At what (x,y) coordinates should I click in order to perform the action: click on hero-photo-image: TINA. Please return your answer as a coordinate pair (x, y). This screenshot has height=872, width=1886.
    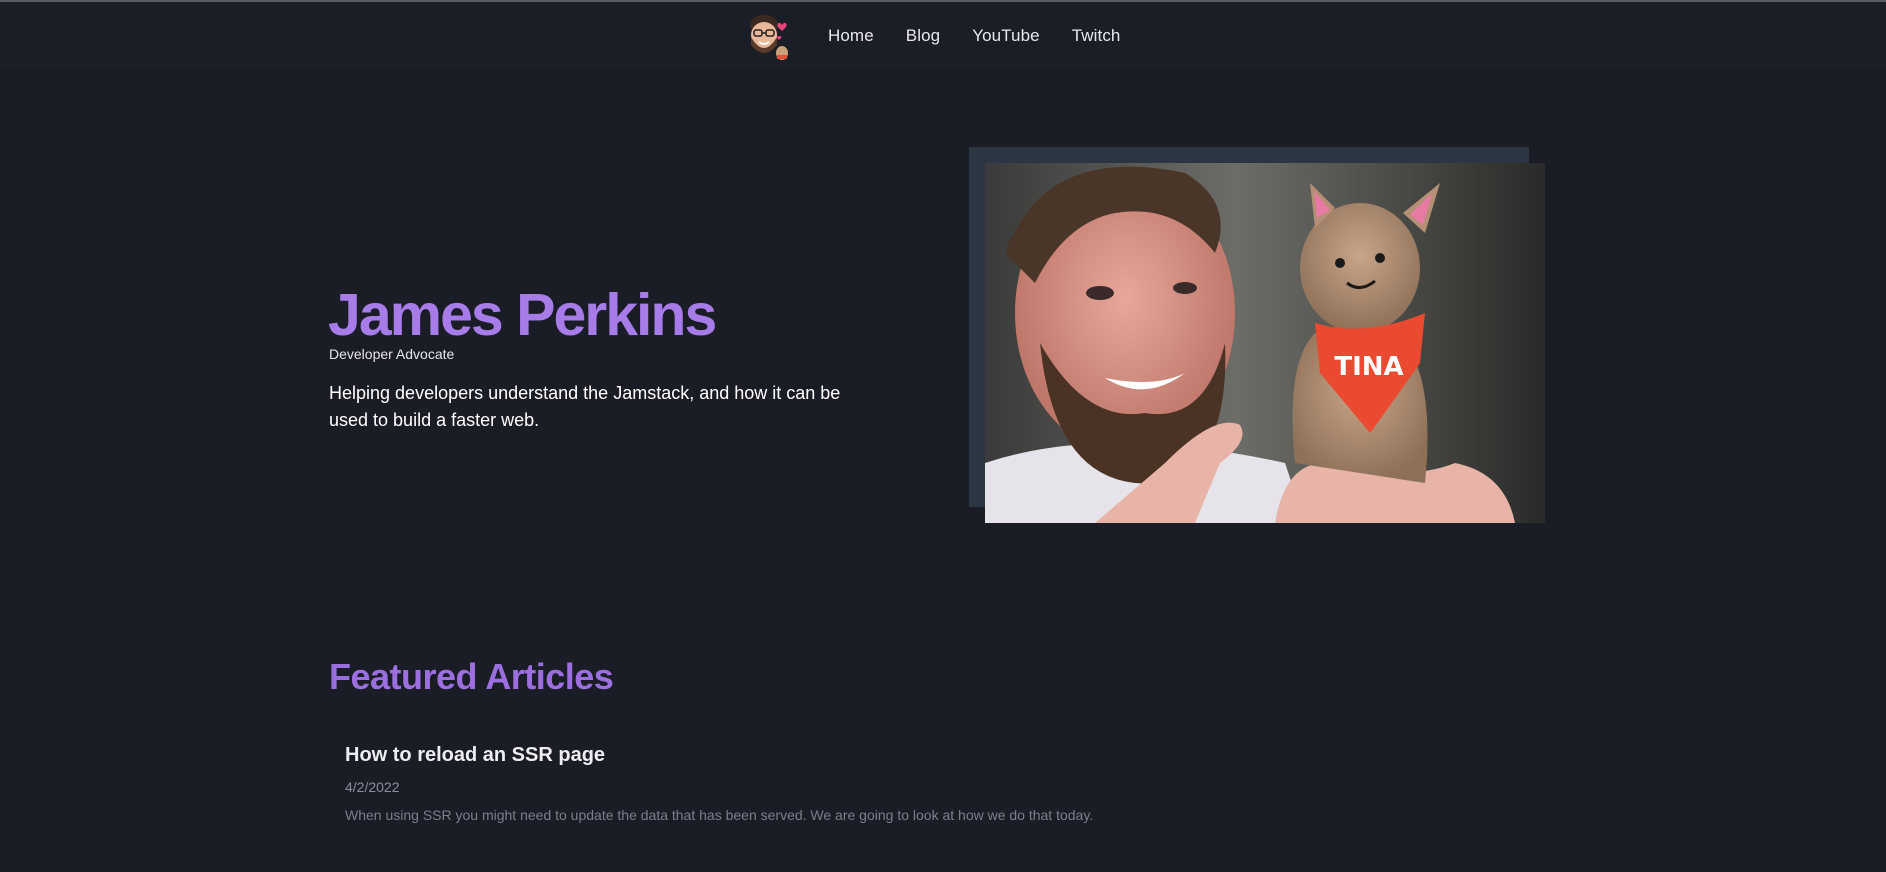
    Looking at the image, I should click on (1265, 343).